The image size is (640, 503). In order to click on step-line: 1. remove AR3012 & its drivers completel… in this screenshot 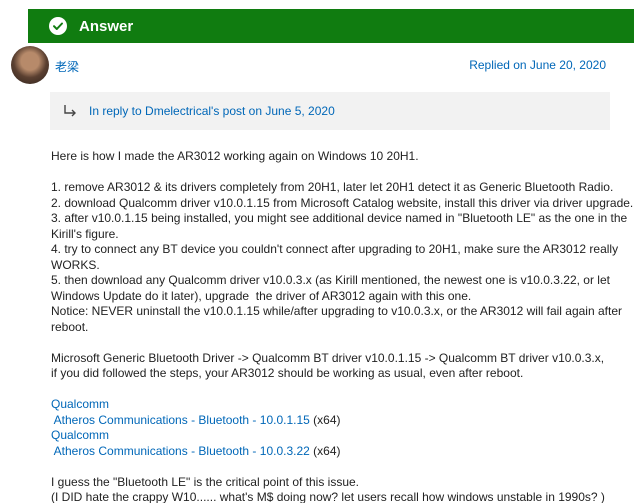, I will do `click(332, 187)`.